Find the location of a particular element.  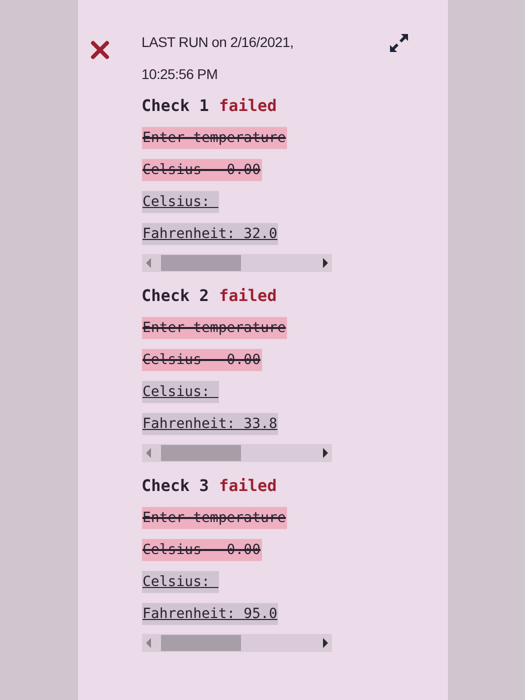

expand-icon is located at coordinates (399, 43).